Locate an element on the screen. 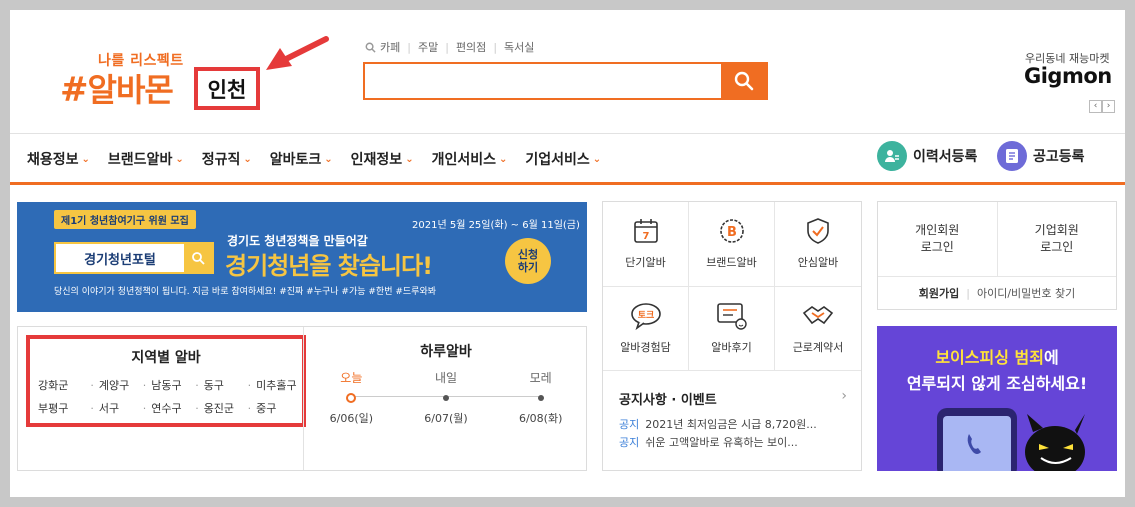 This screenshot has height=507, width=1135. nav-talent: 인재정보 ⌄ is located at coordinates (382, 159).